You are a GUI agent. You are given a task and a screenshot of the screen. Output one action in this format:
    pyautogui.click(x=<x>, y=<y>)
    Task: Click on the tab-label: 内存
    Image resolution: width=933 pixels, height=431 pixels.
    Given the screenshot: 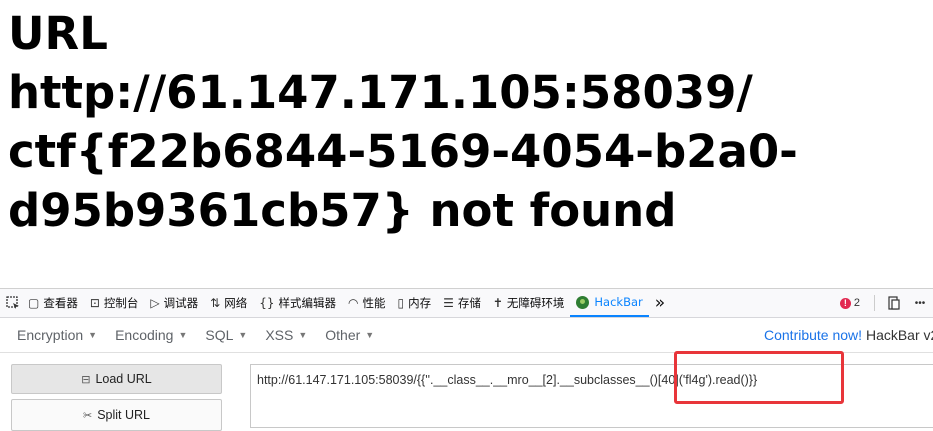 What is the action you would take?
    pyautogui.click(x=420, y=303)
    